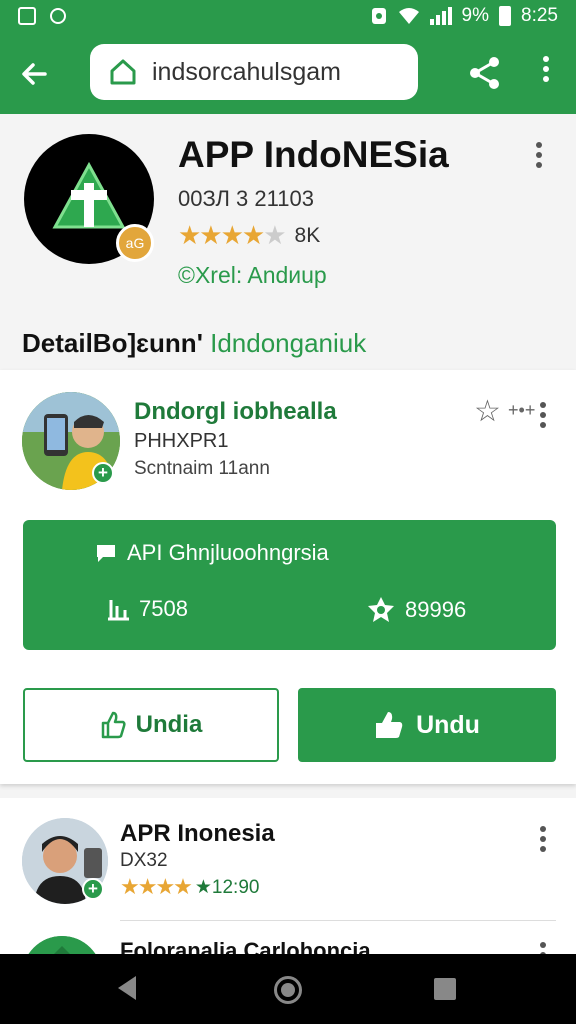  I want to click on panel-title: API Ghnjluoohngrsia, so click(212, 553).